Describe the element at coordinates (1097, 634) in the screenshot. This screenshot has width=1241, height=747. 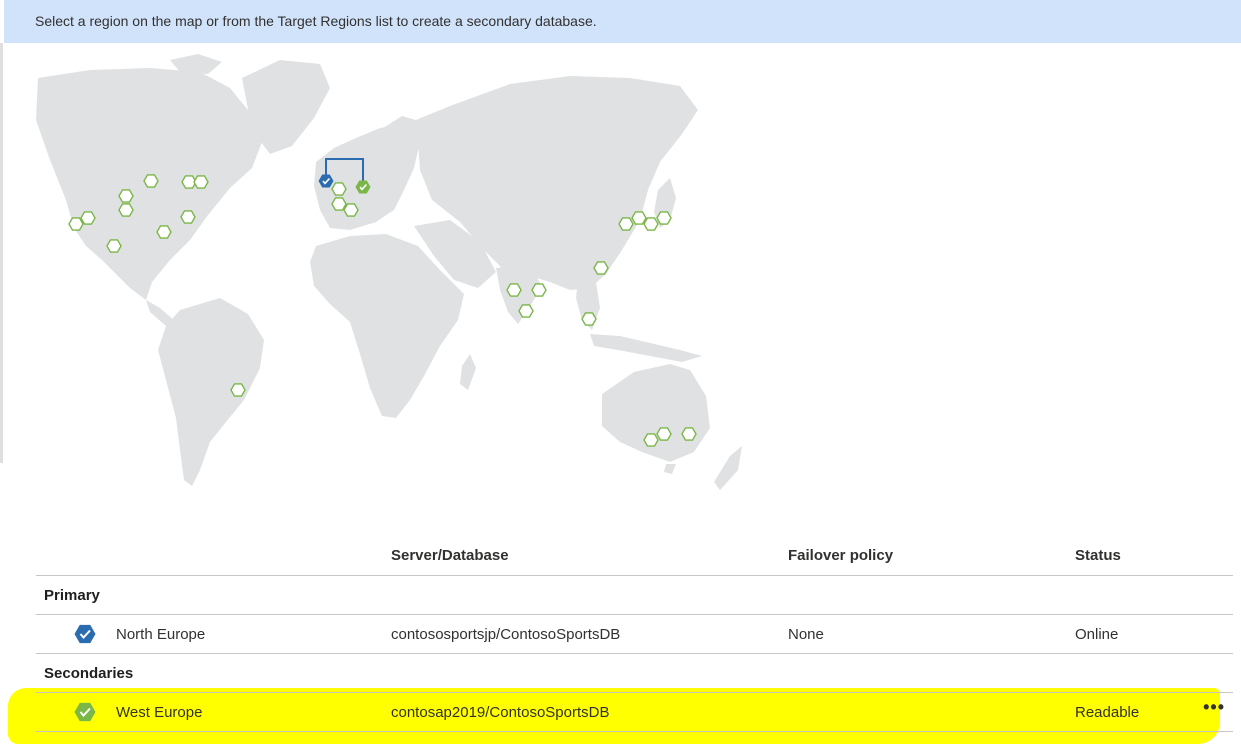
I see `primary-status: Online` at that location.